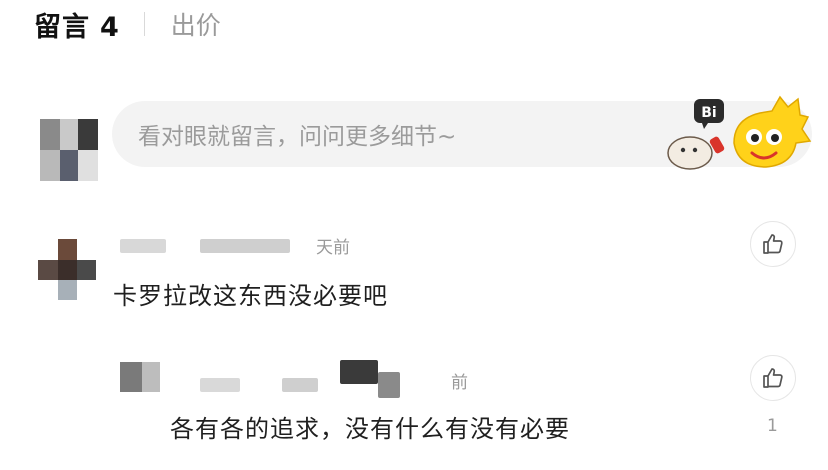 The height and width of the screenshot is (470, 828). What do you see at coordinates (67, 269) in the screenshot?
I see `commenter-avatar` at bounding box center [67, 269].